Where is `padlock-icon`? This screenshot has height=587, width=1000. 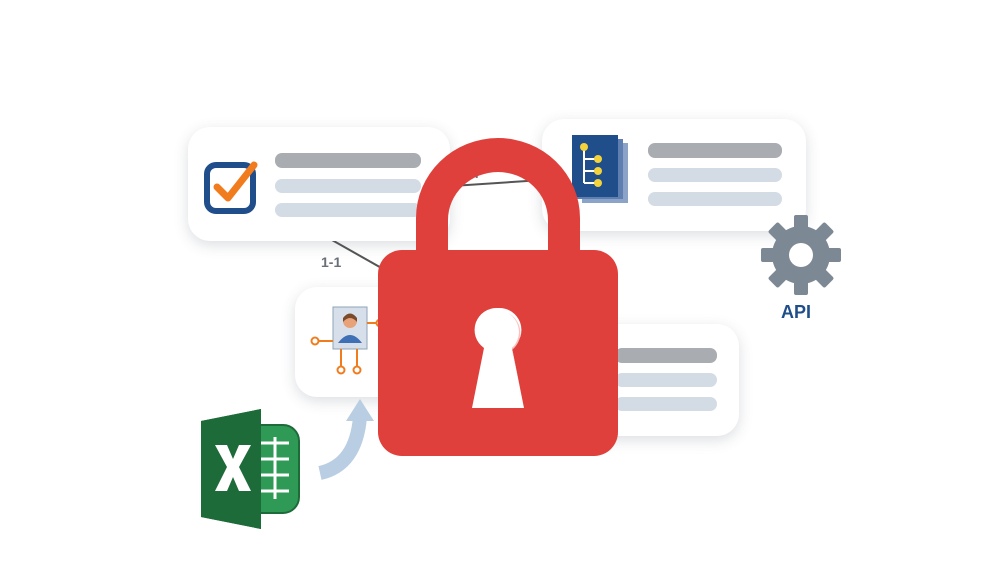 padlock-icon is located at coordinates (498, 297).